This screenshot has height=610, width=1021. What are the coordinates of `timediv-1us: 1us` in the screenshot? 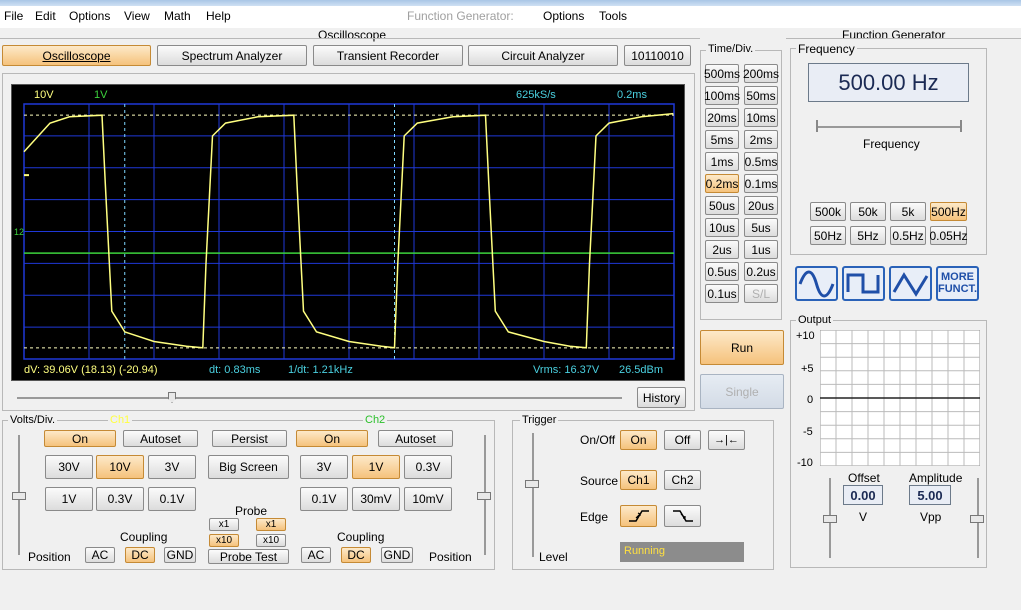 It's located at (761, 249).